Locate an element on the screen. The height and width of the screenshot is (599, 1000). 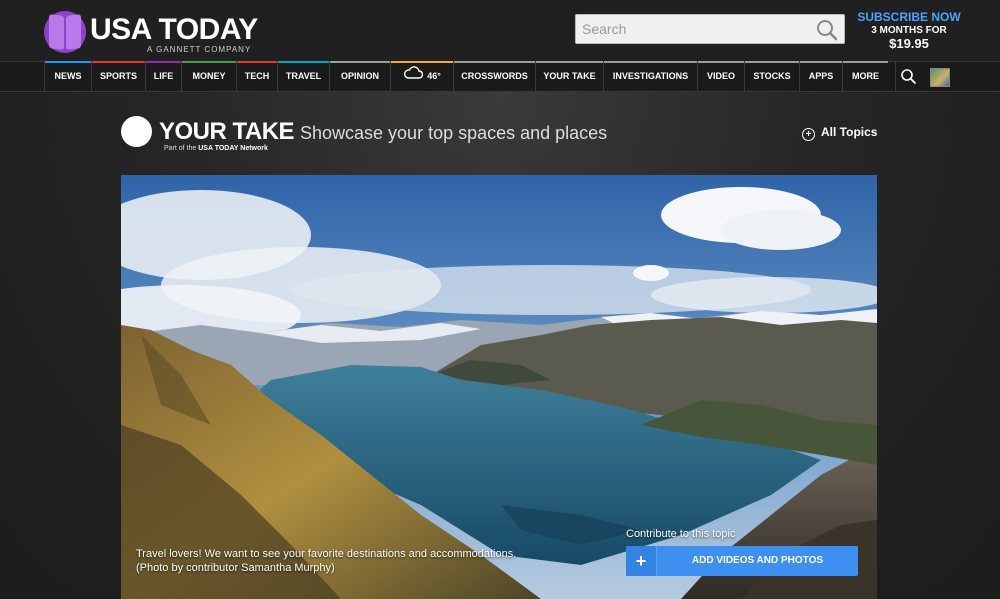
nav-item-stocks: STOCKS is located at coordinates (771, 76).